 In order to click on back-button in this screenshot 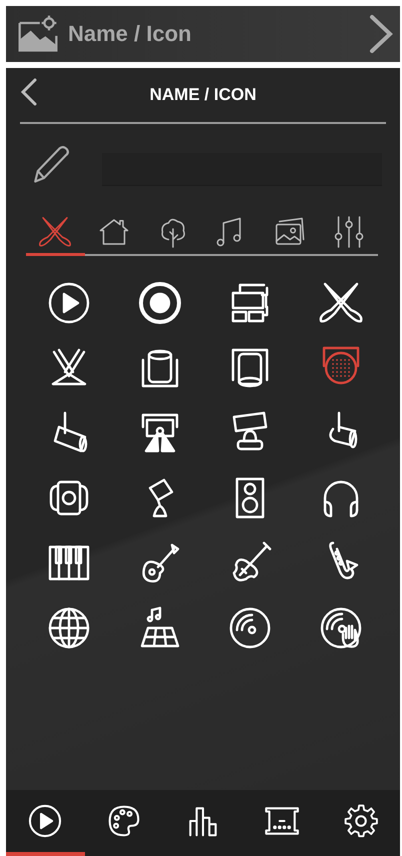, I will do `click(29, 92)`.